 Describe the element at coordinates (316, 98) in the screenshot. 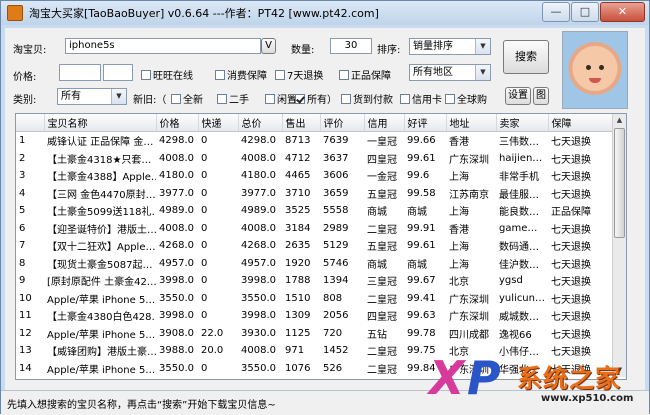

I see `filter2-checkbox-3: 所有）` at that location.